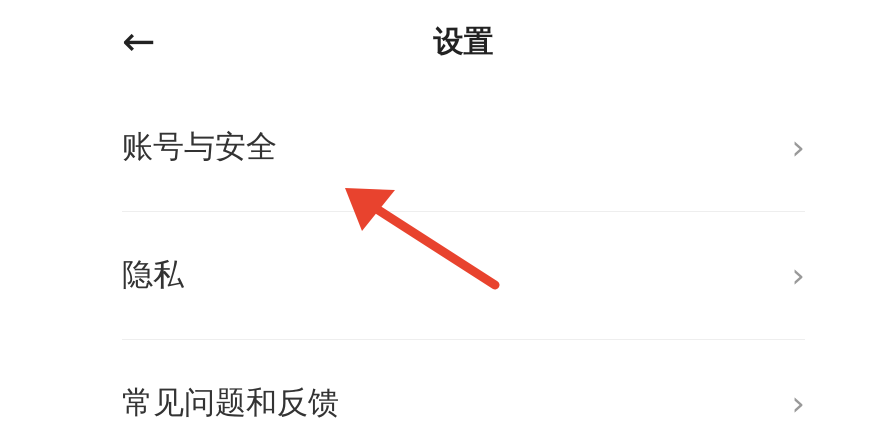  Describe the element at coordinates (199, 148) in the screenshot. I see `item-label: 账号与安全` at that location.